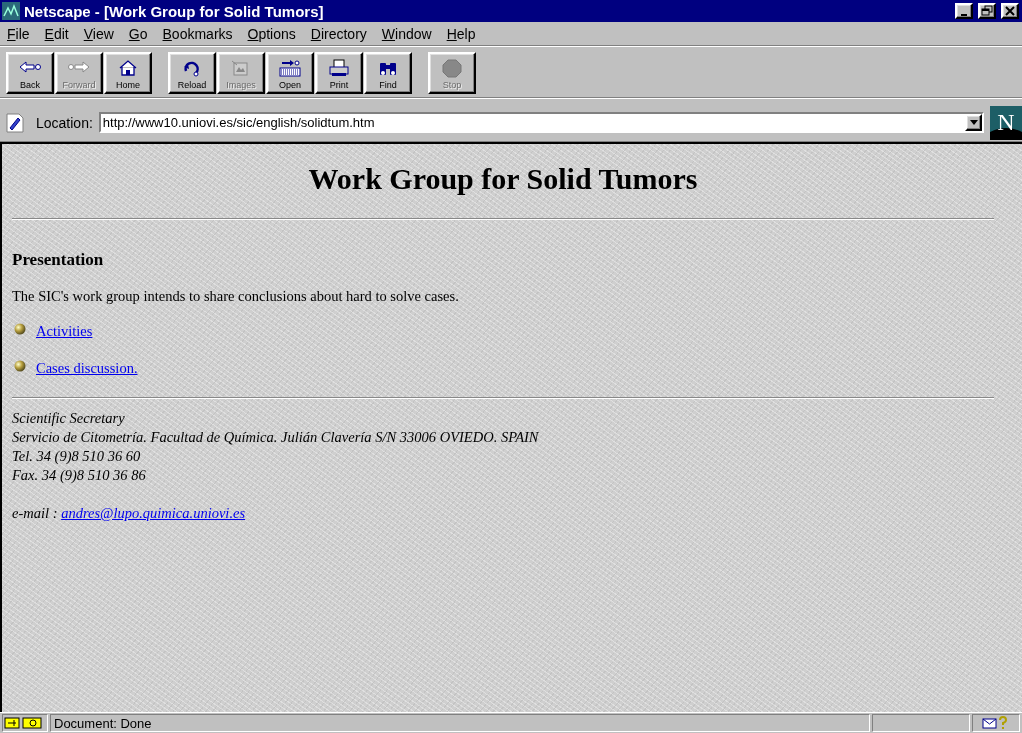 The width and height of the screenshot is (1022, 733). I want to click on toolbar-button: Home, so click(128, 73).